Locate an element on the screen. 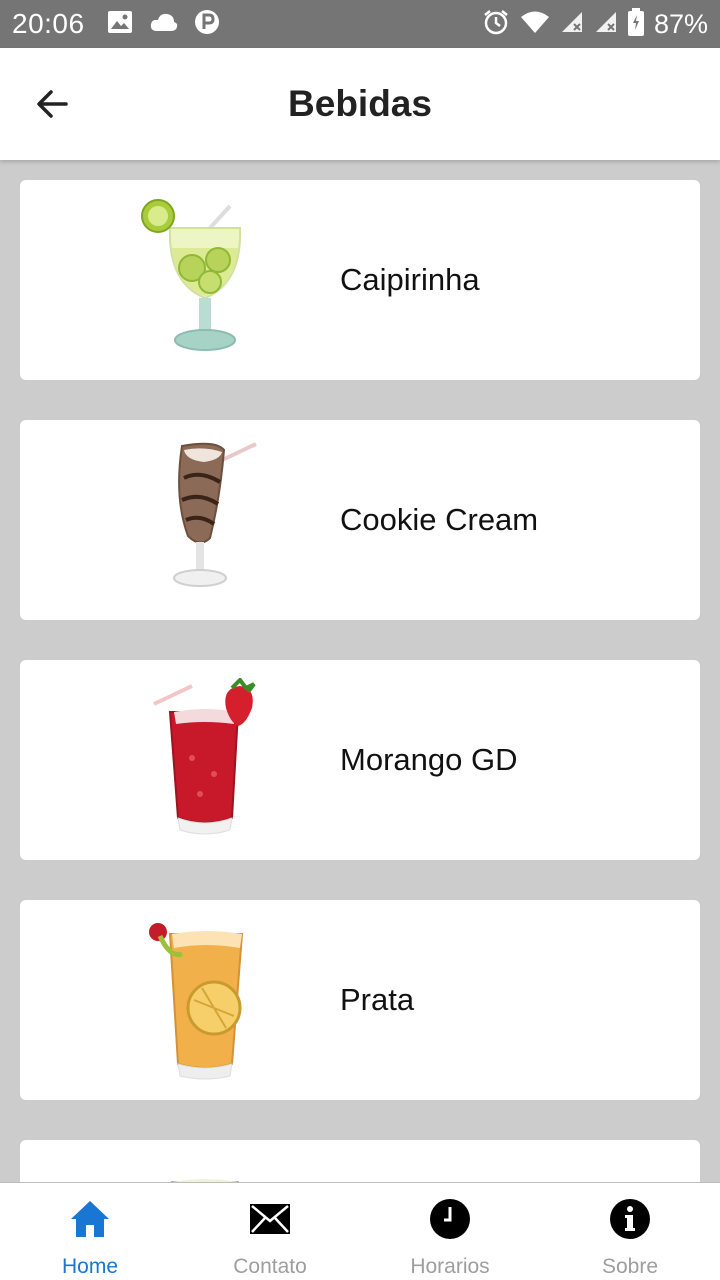 This screenshot has height=1280, width=720. app-bar: Bebidas is located at coordinates (360, 104).